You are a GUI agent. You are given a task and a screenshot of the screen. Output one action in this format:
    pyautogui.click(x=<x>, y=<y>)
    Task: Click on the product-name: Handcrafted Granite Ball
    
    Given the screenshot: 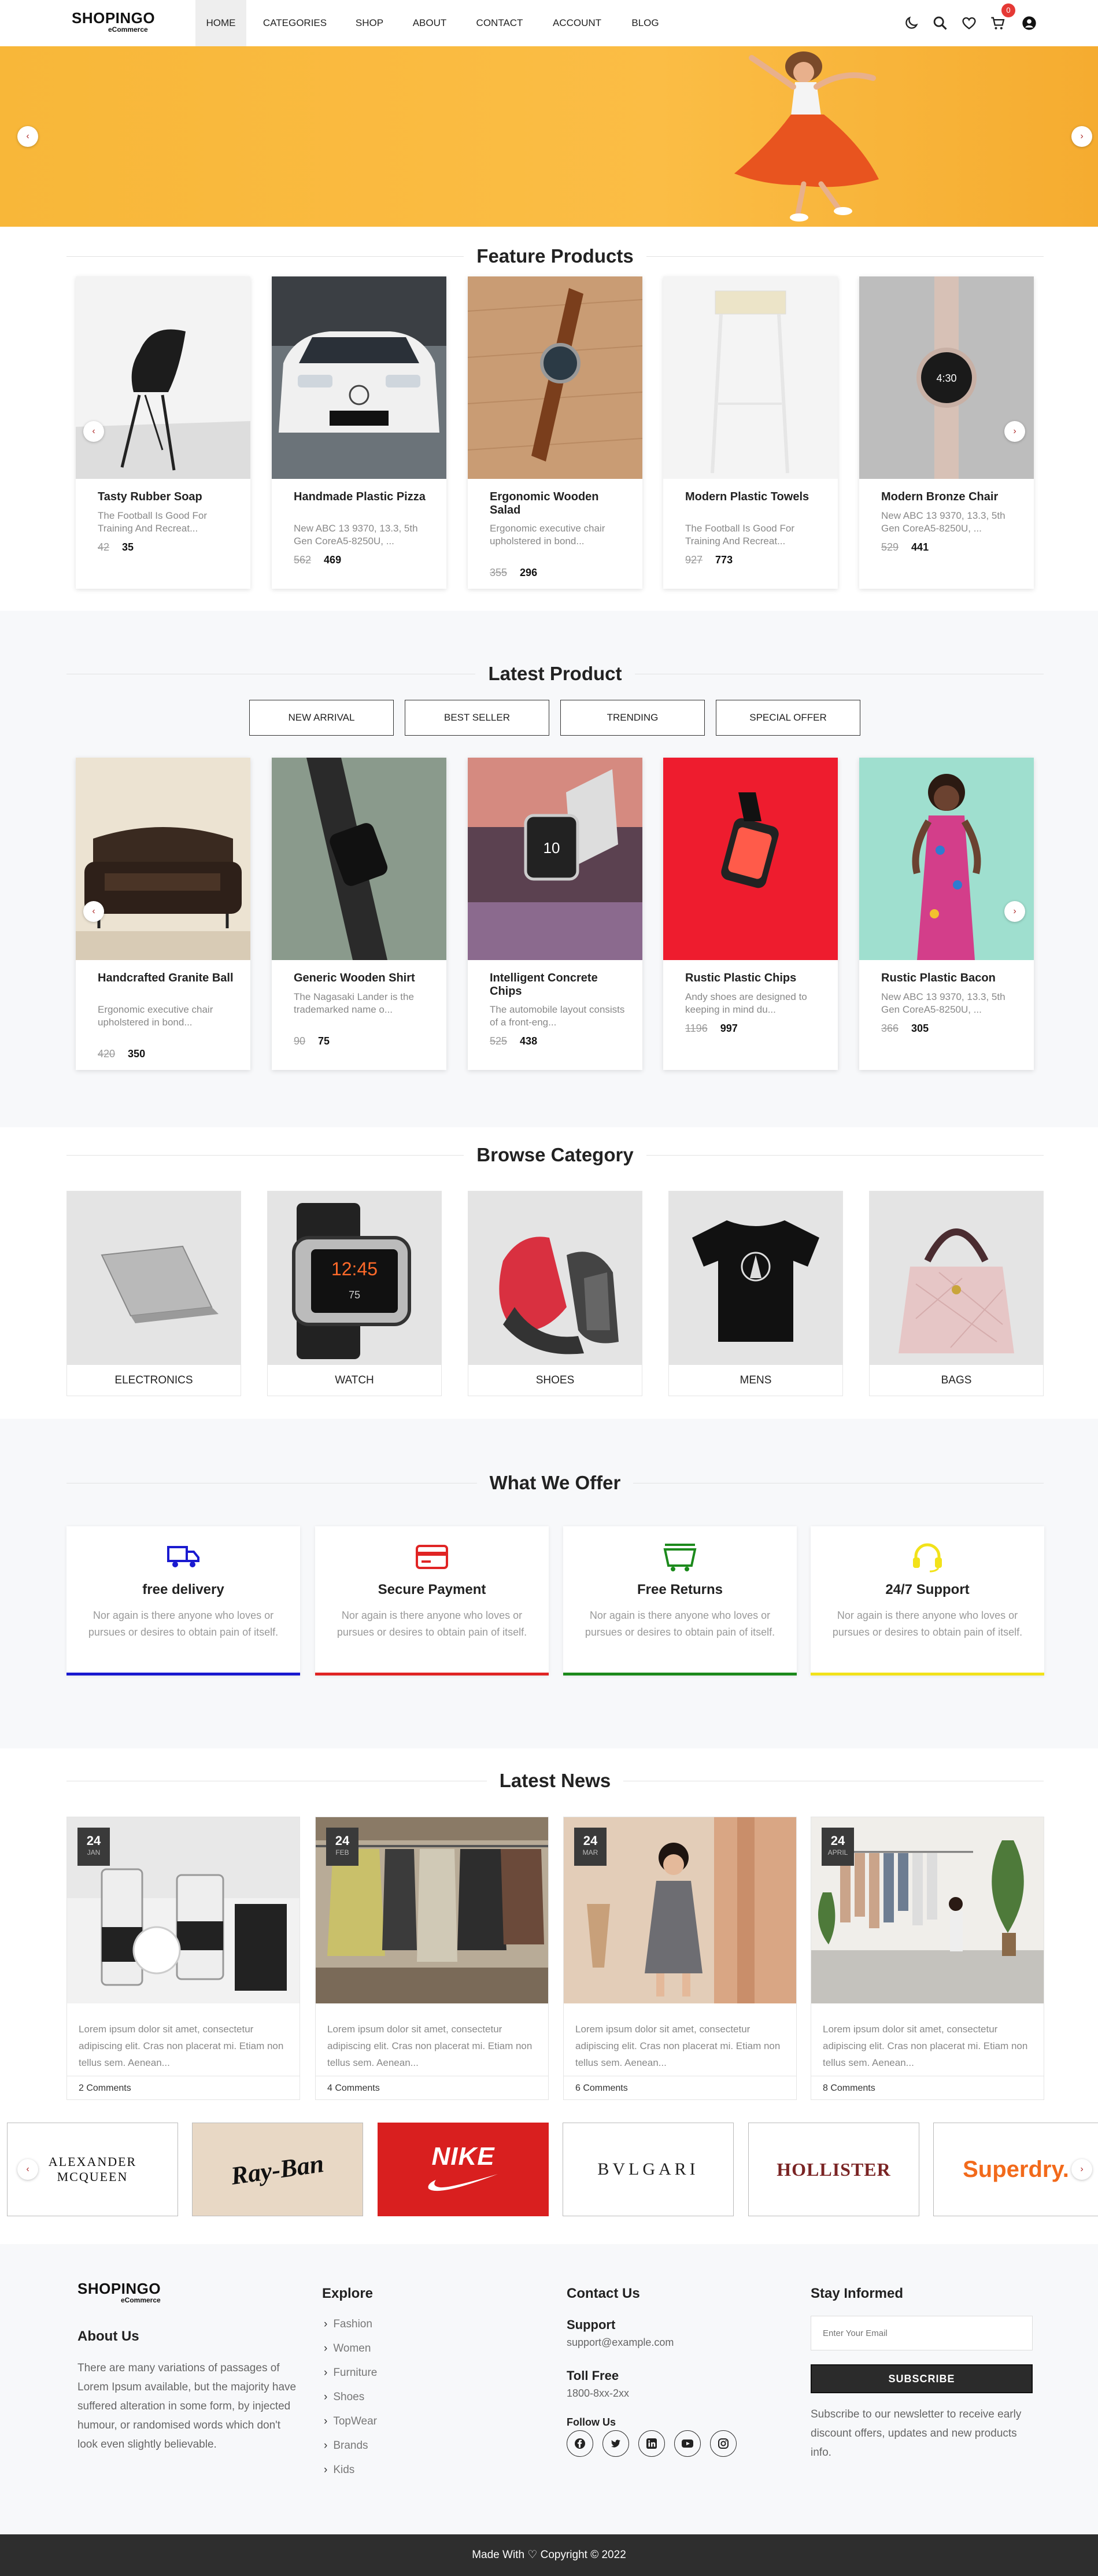 What is the action you would take?
    pyautogui.click(x=167, y=978)
    